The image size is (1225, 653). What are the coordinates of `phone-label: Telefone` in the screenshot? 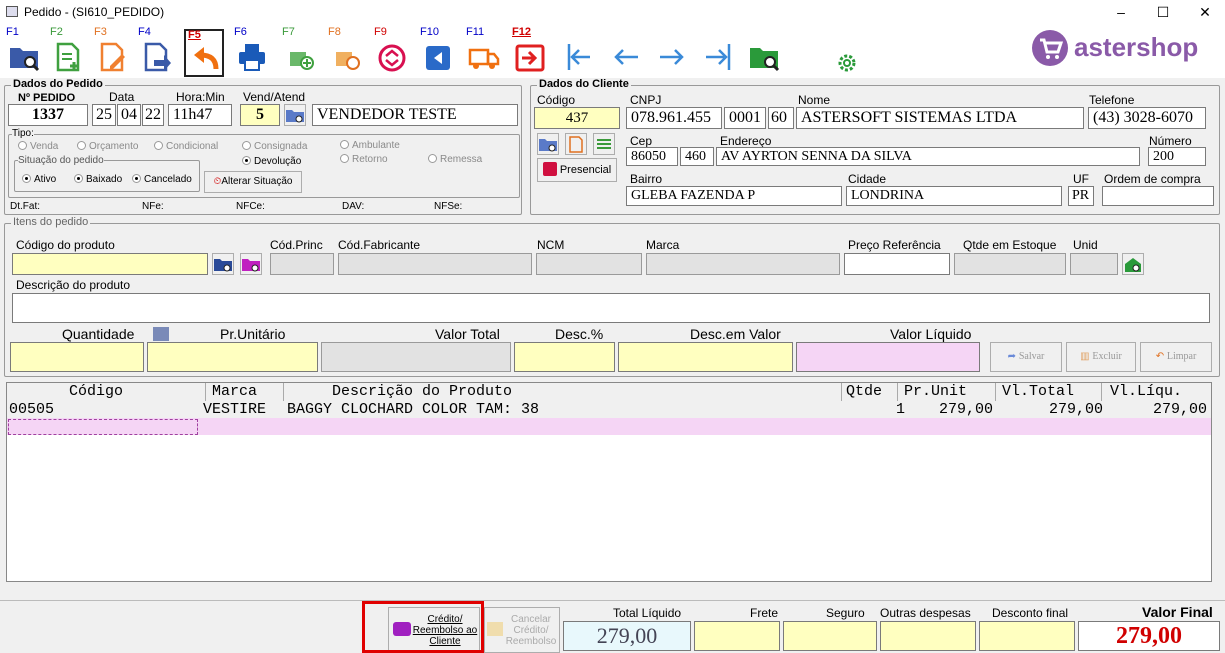 It's located at (1112, 100).